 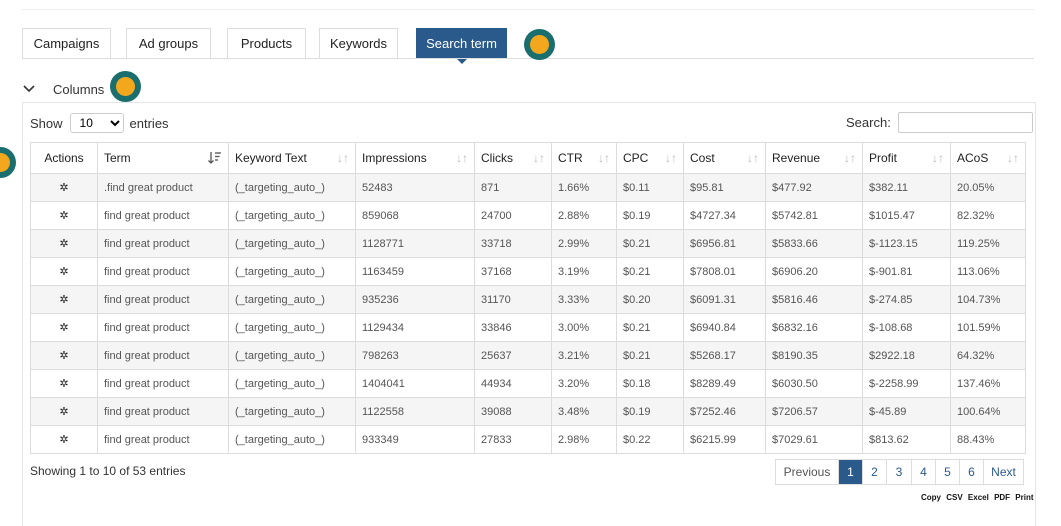 What do you see at coordinates (584, 439) in the screenshot?
I see `cell-ctr: 2.98%` at bounding box center [584, 439].